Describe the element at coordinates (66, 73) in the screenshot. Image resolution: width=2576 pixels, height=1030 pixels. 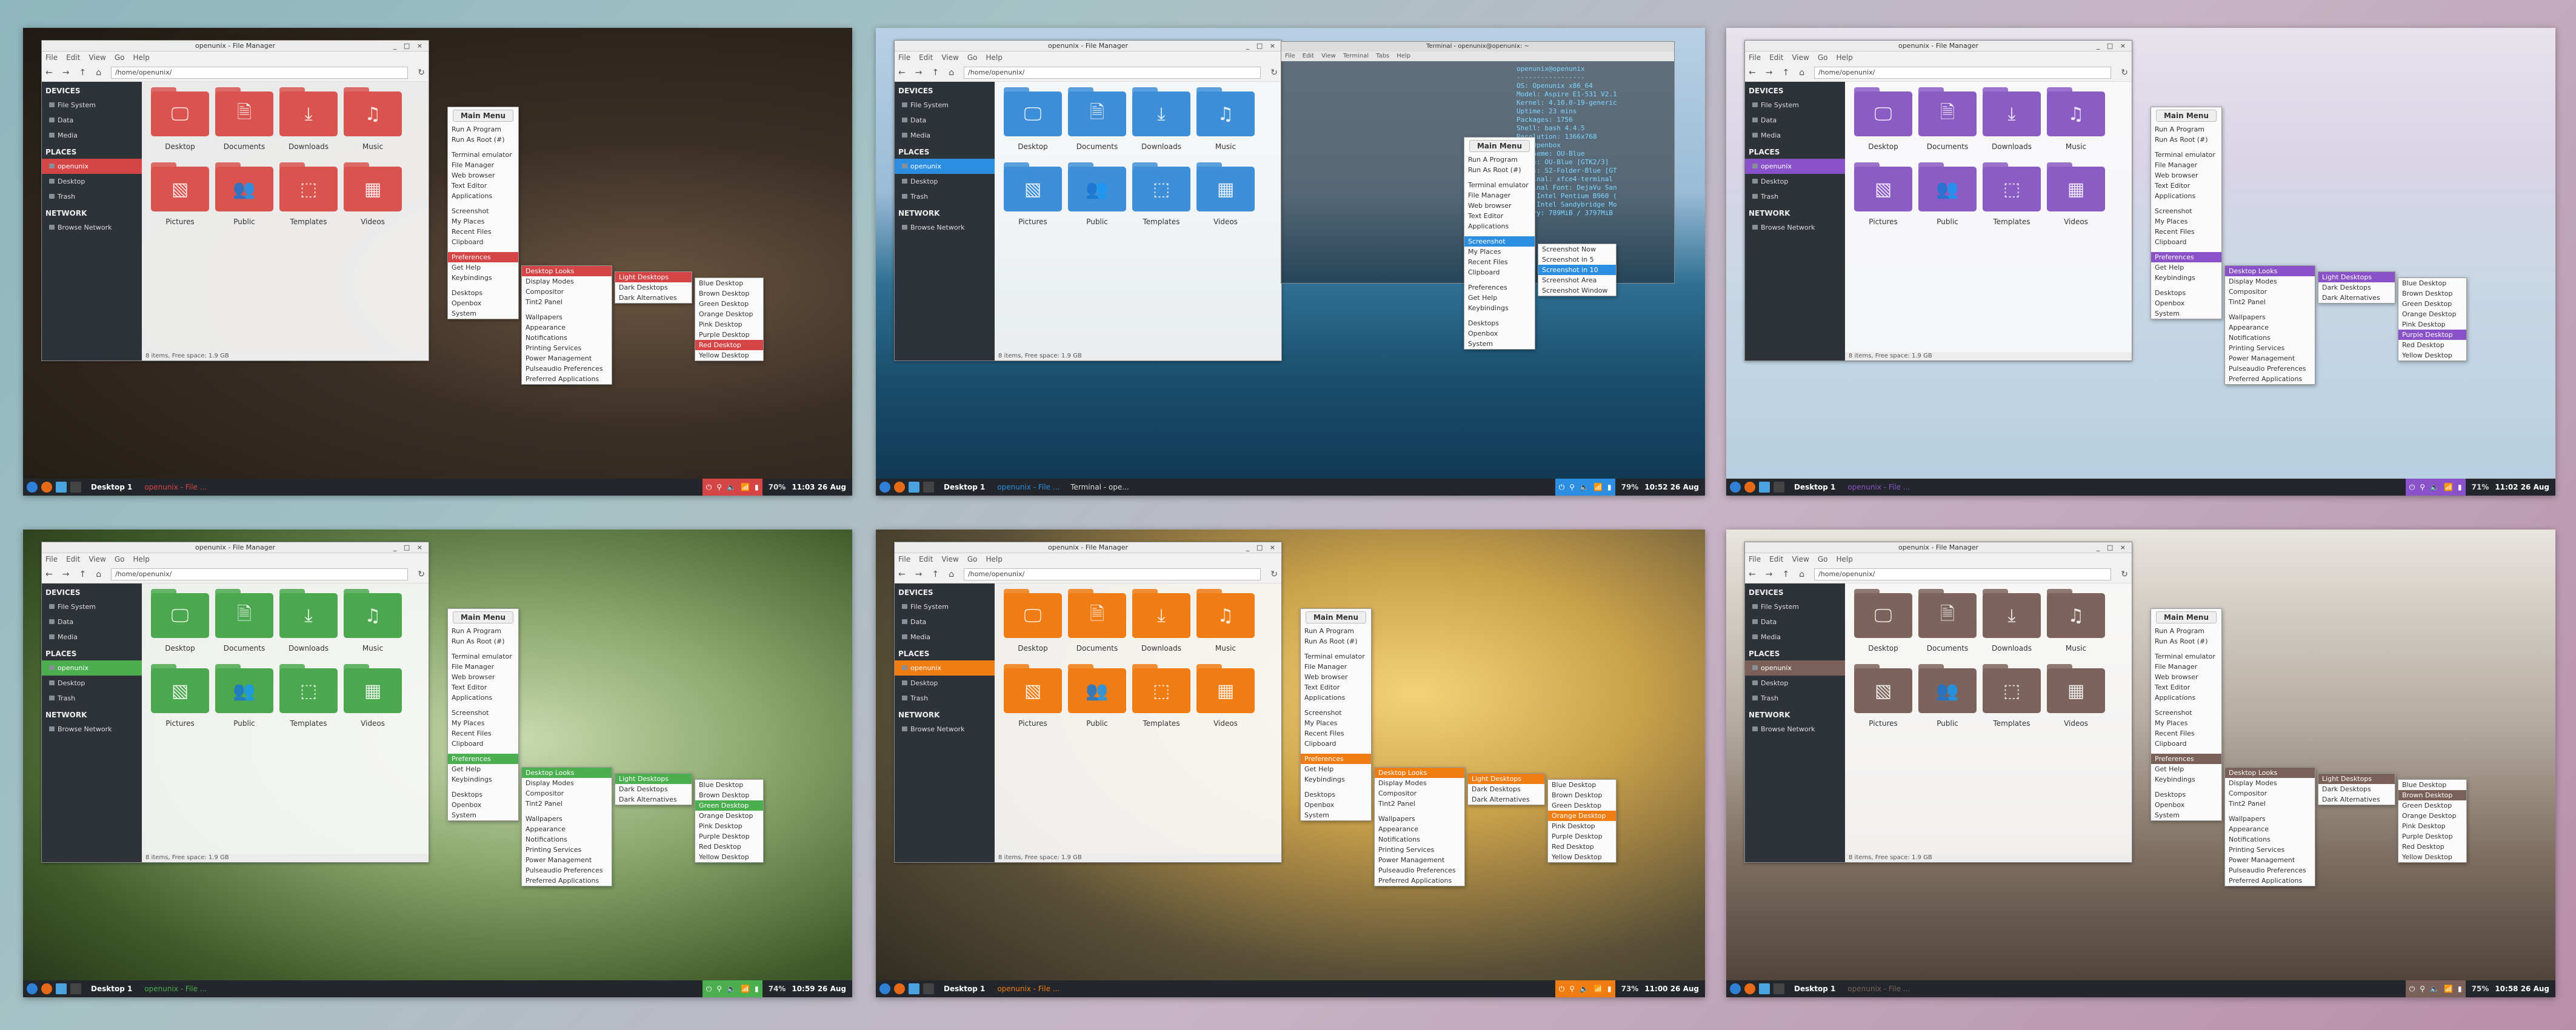
I see `forward-icon: →` at that location.